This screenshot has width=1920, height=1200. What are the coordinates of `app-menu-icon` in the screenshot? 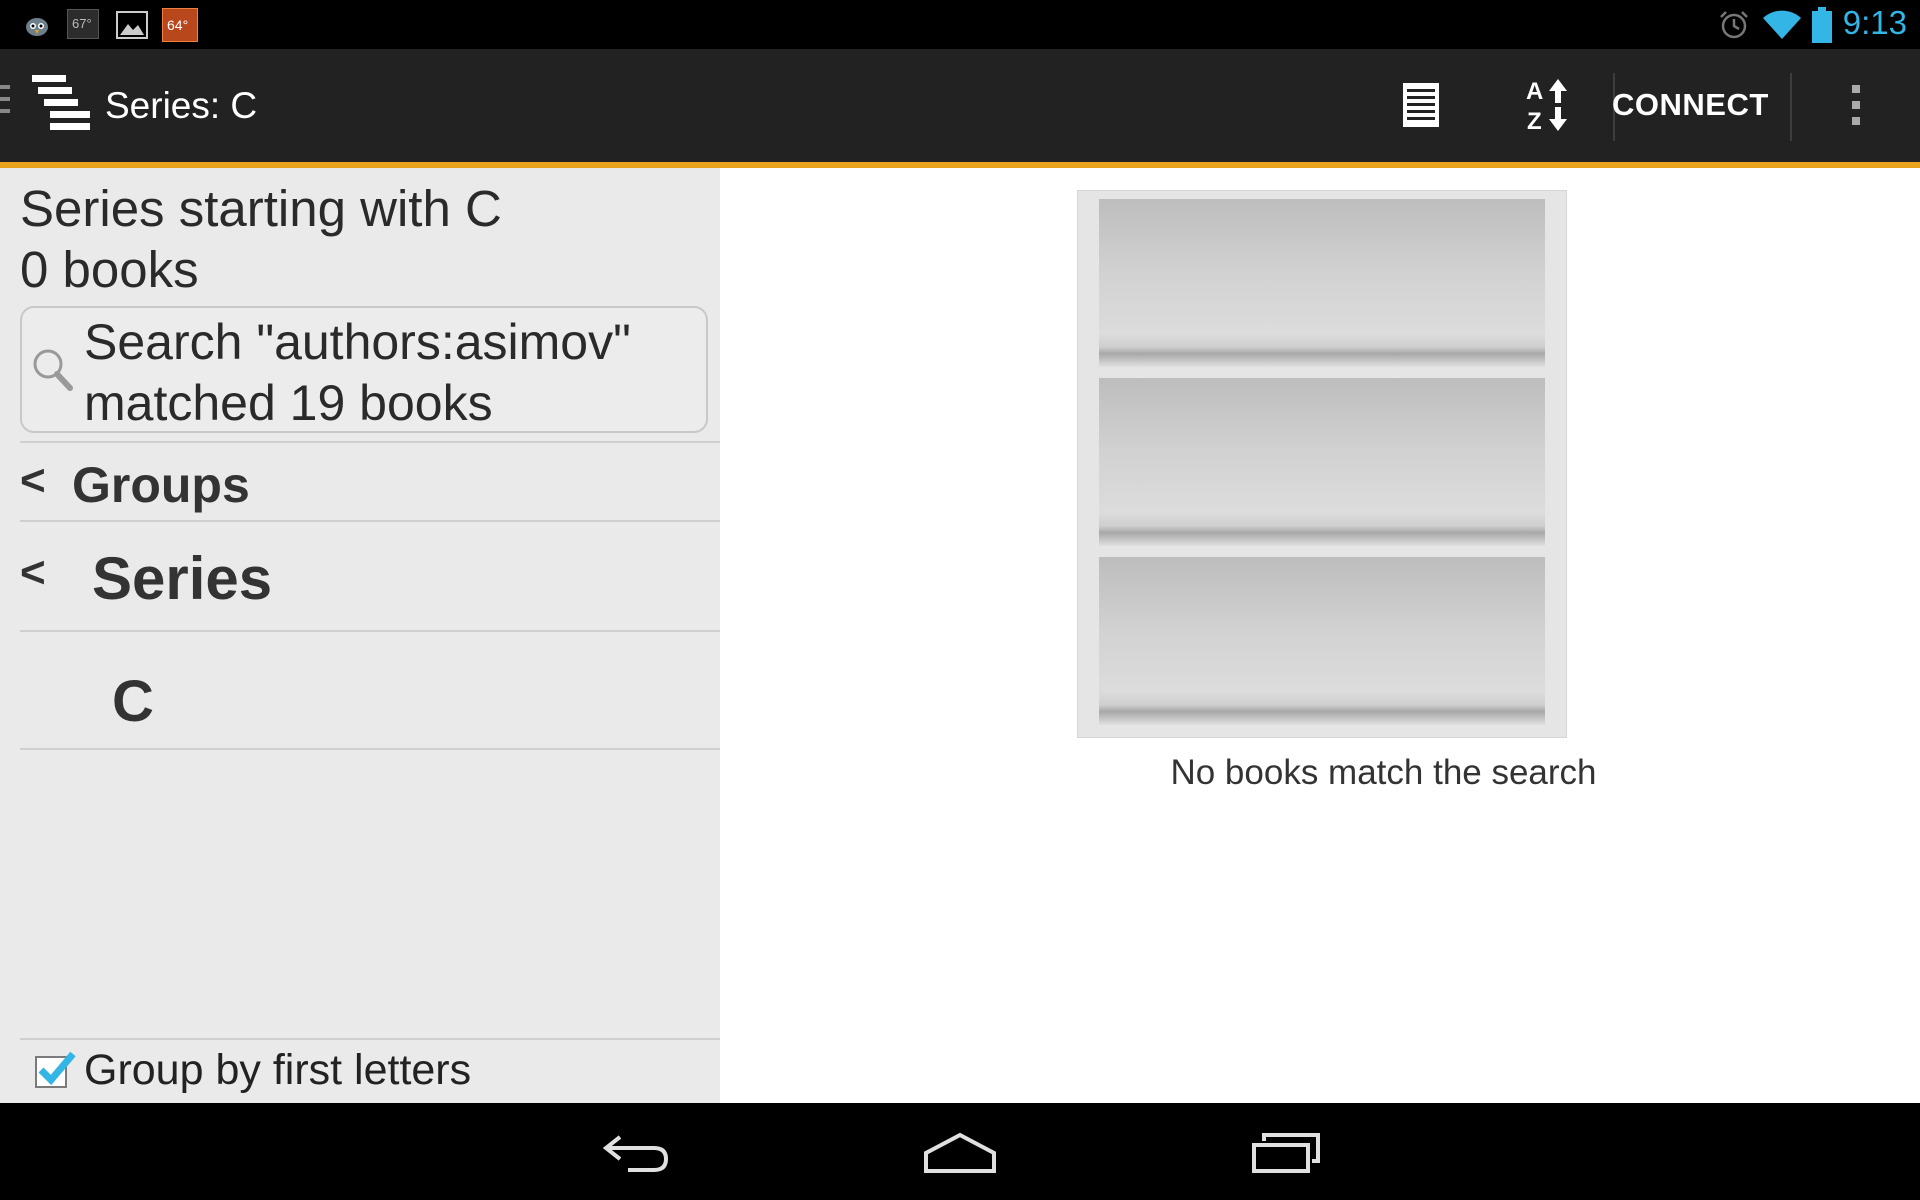 It's located at (46, 105).